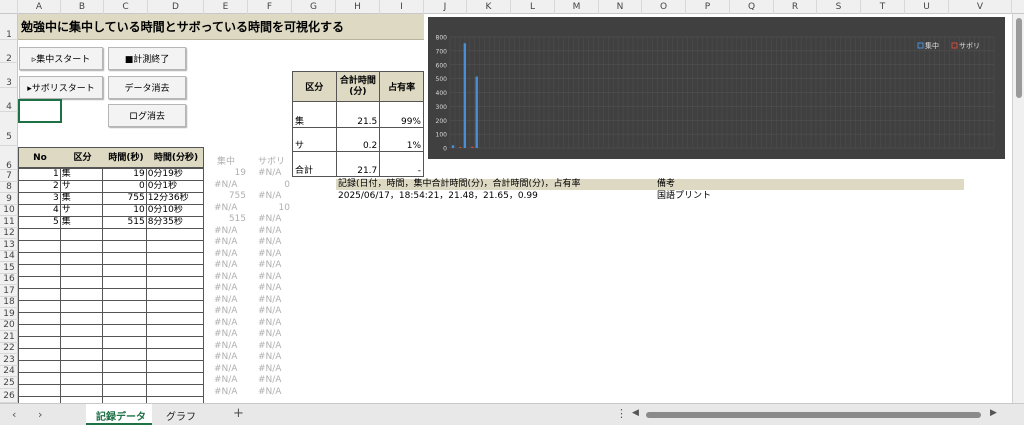 This screenshot has height=425, width=1024. Describe the element at coordinates (9, 371) in the screenshot. I see `row-header-24: 24` at that location.